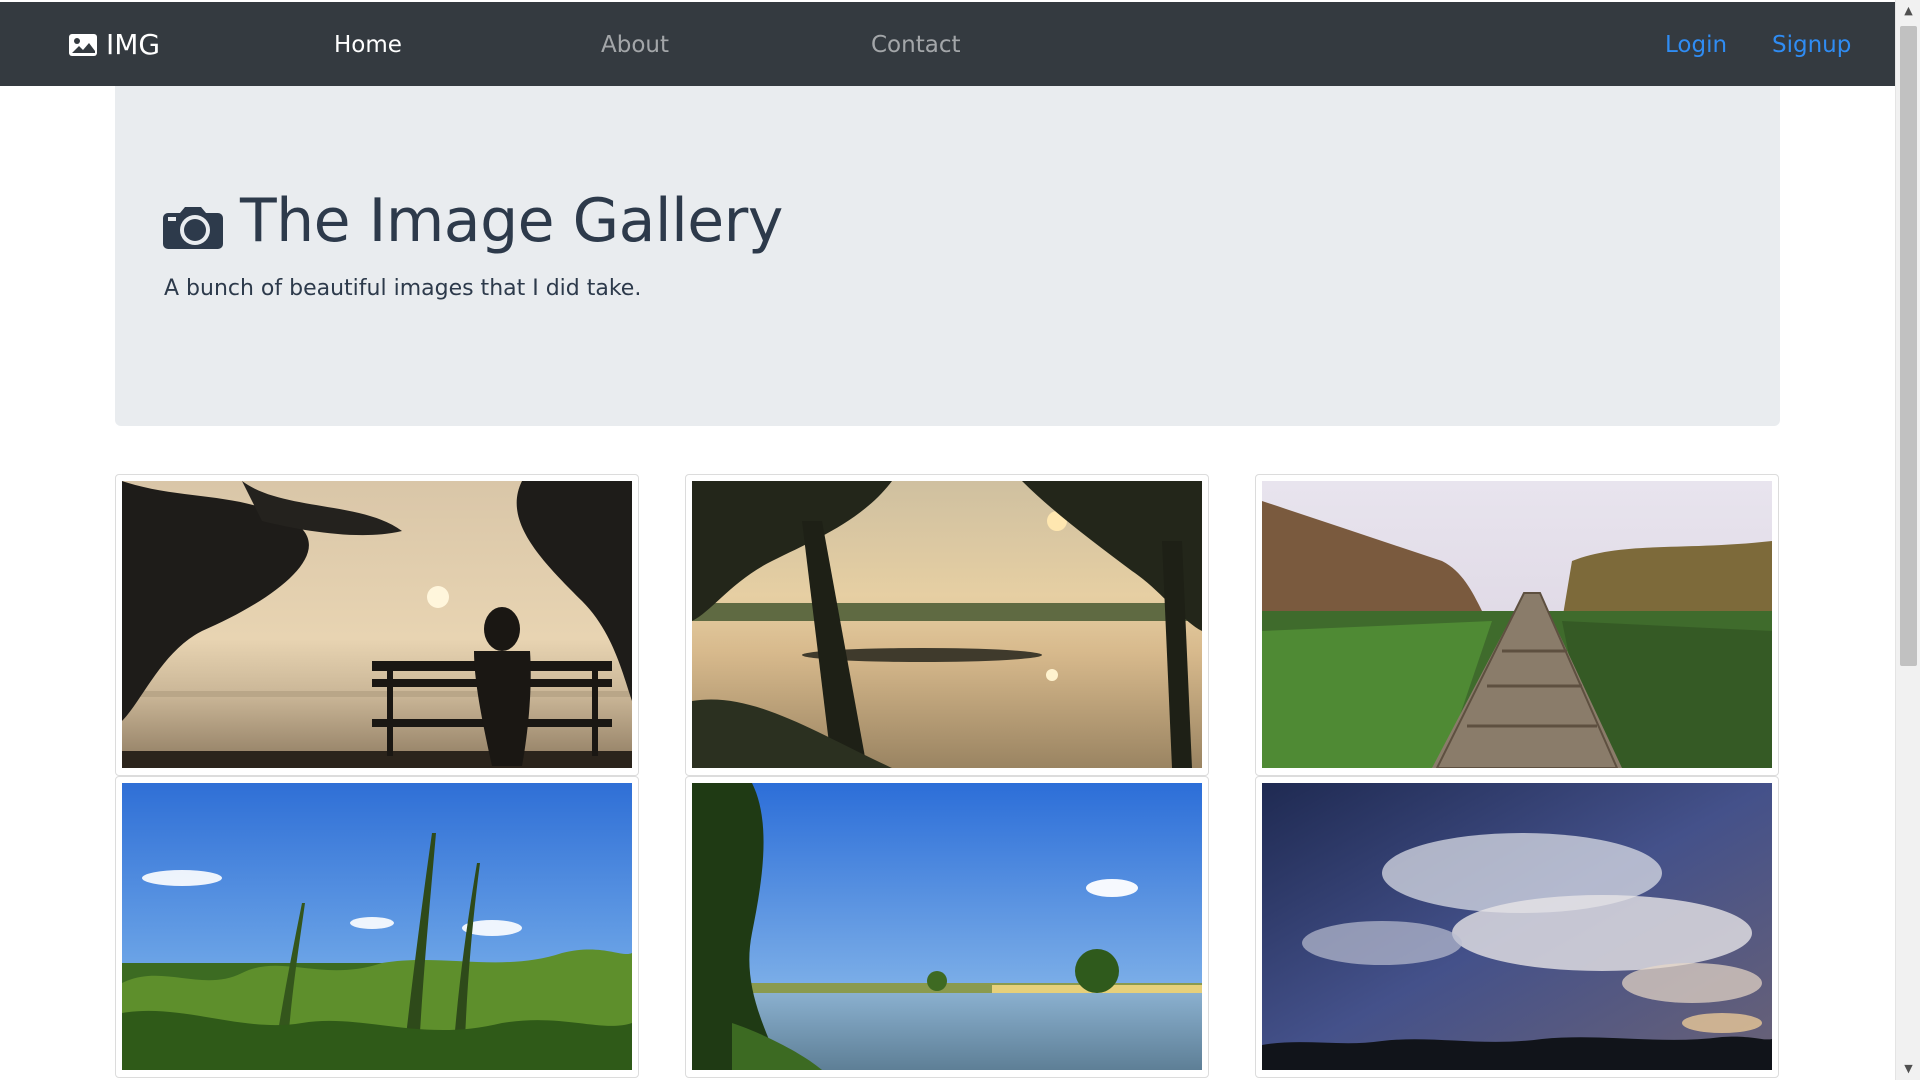 The image size is (1920, 1080). Describe the element at coordinates (635, 45) in the screenshot. I see `nav-about: About` at that location.